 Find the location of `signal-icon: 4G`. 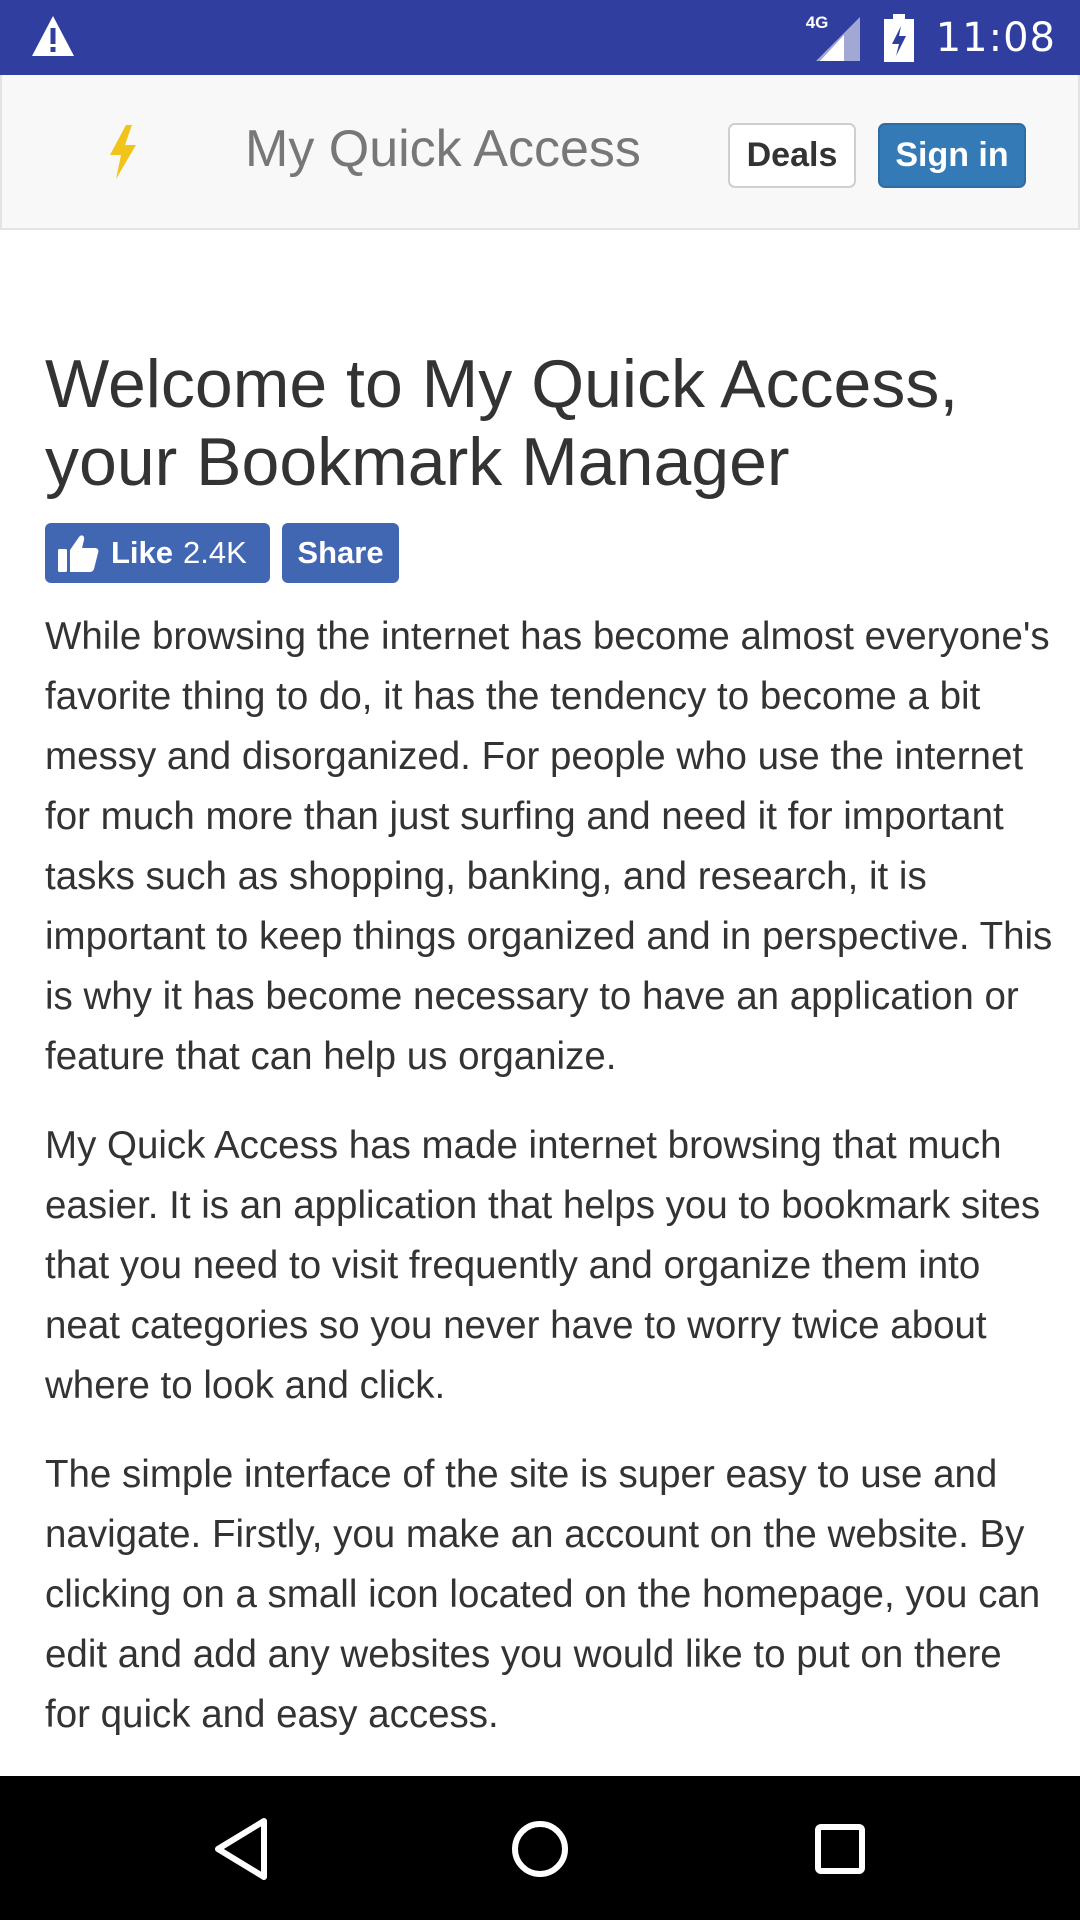

signal-icon: 4G is located at coordinates (833, 36).